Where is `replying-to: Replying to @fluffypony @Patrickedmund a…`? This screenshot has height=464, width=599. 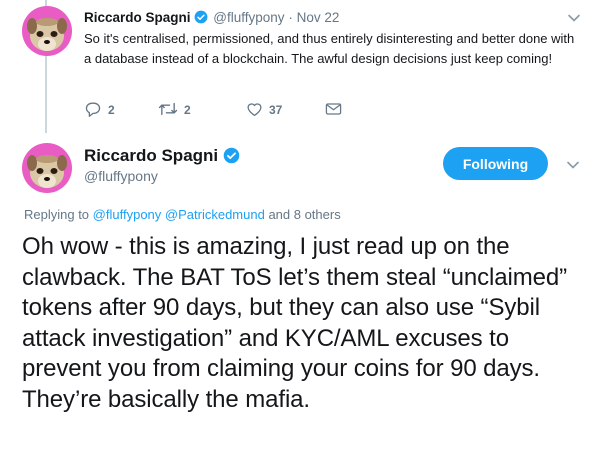
replying-to: Replying to @fluffypony @Patrickedmund a… is located at coordinates (182, 215).